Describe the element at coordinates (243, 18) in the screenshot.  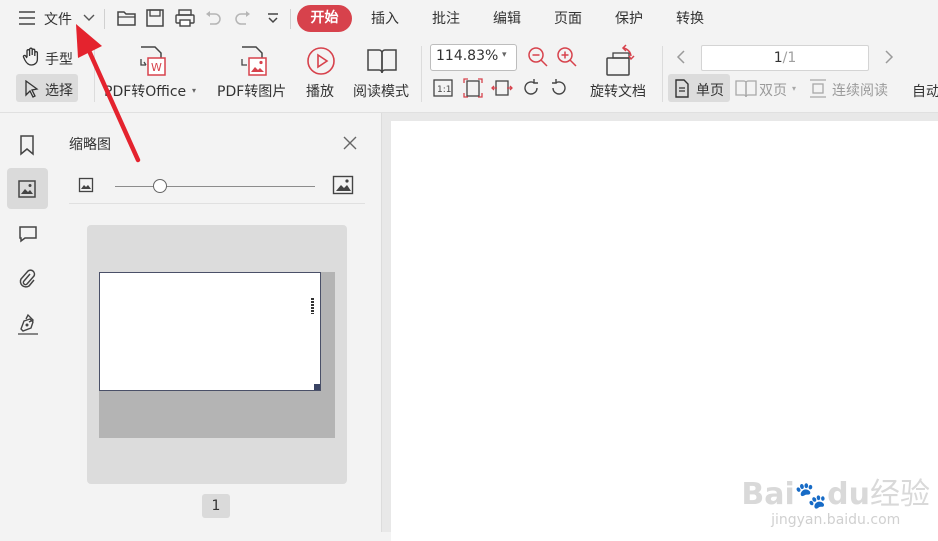
I see `redo-icon` at that location.